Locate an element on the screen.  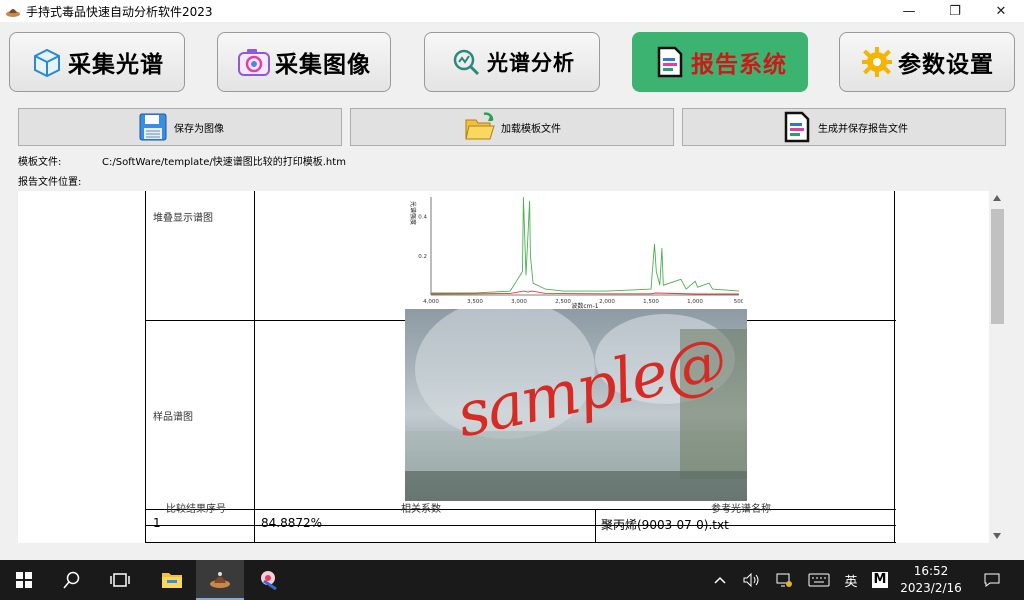
x-tick-label: 3,500 is located at coordinates (475, 302).